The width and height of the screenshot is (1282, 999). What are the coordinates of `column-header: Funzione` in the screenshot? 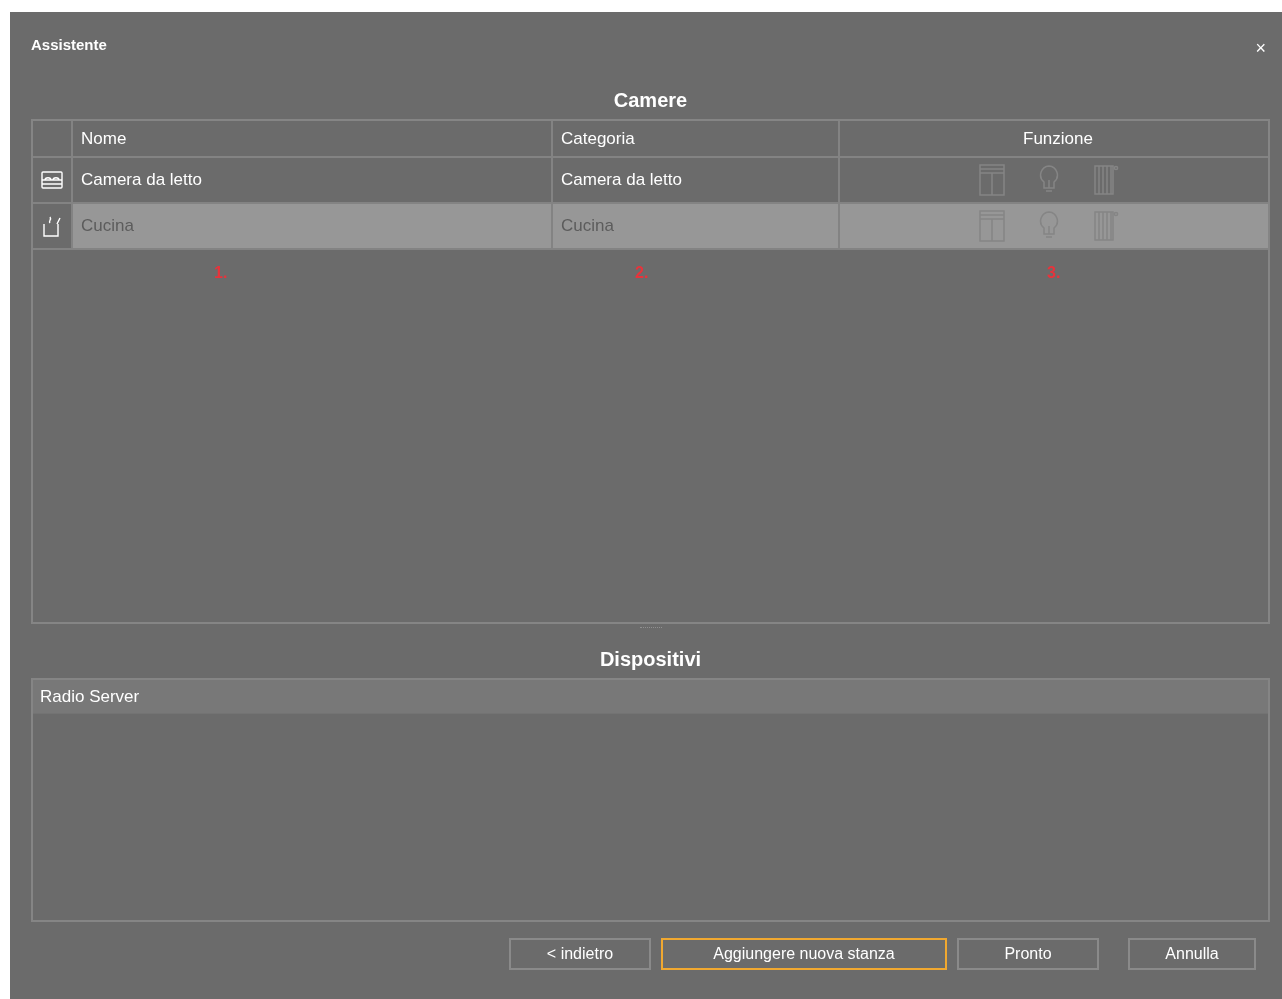 It's located at (1054, 138).